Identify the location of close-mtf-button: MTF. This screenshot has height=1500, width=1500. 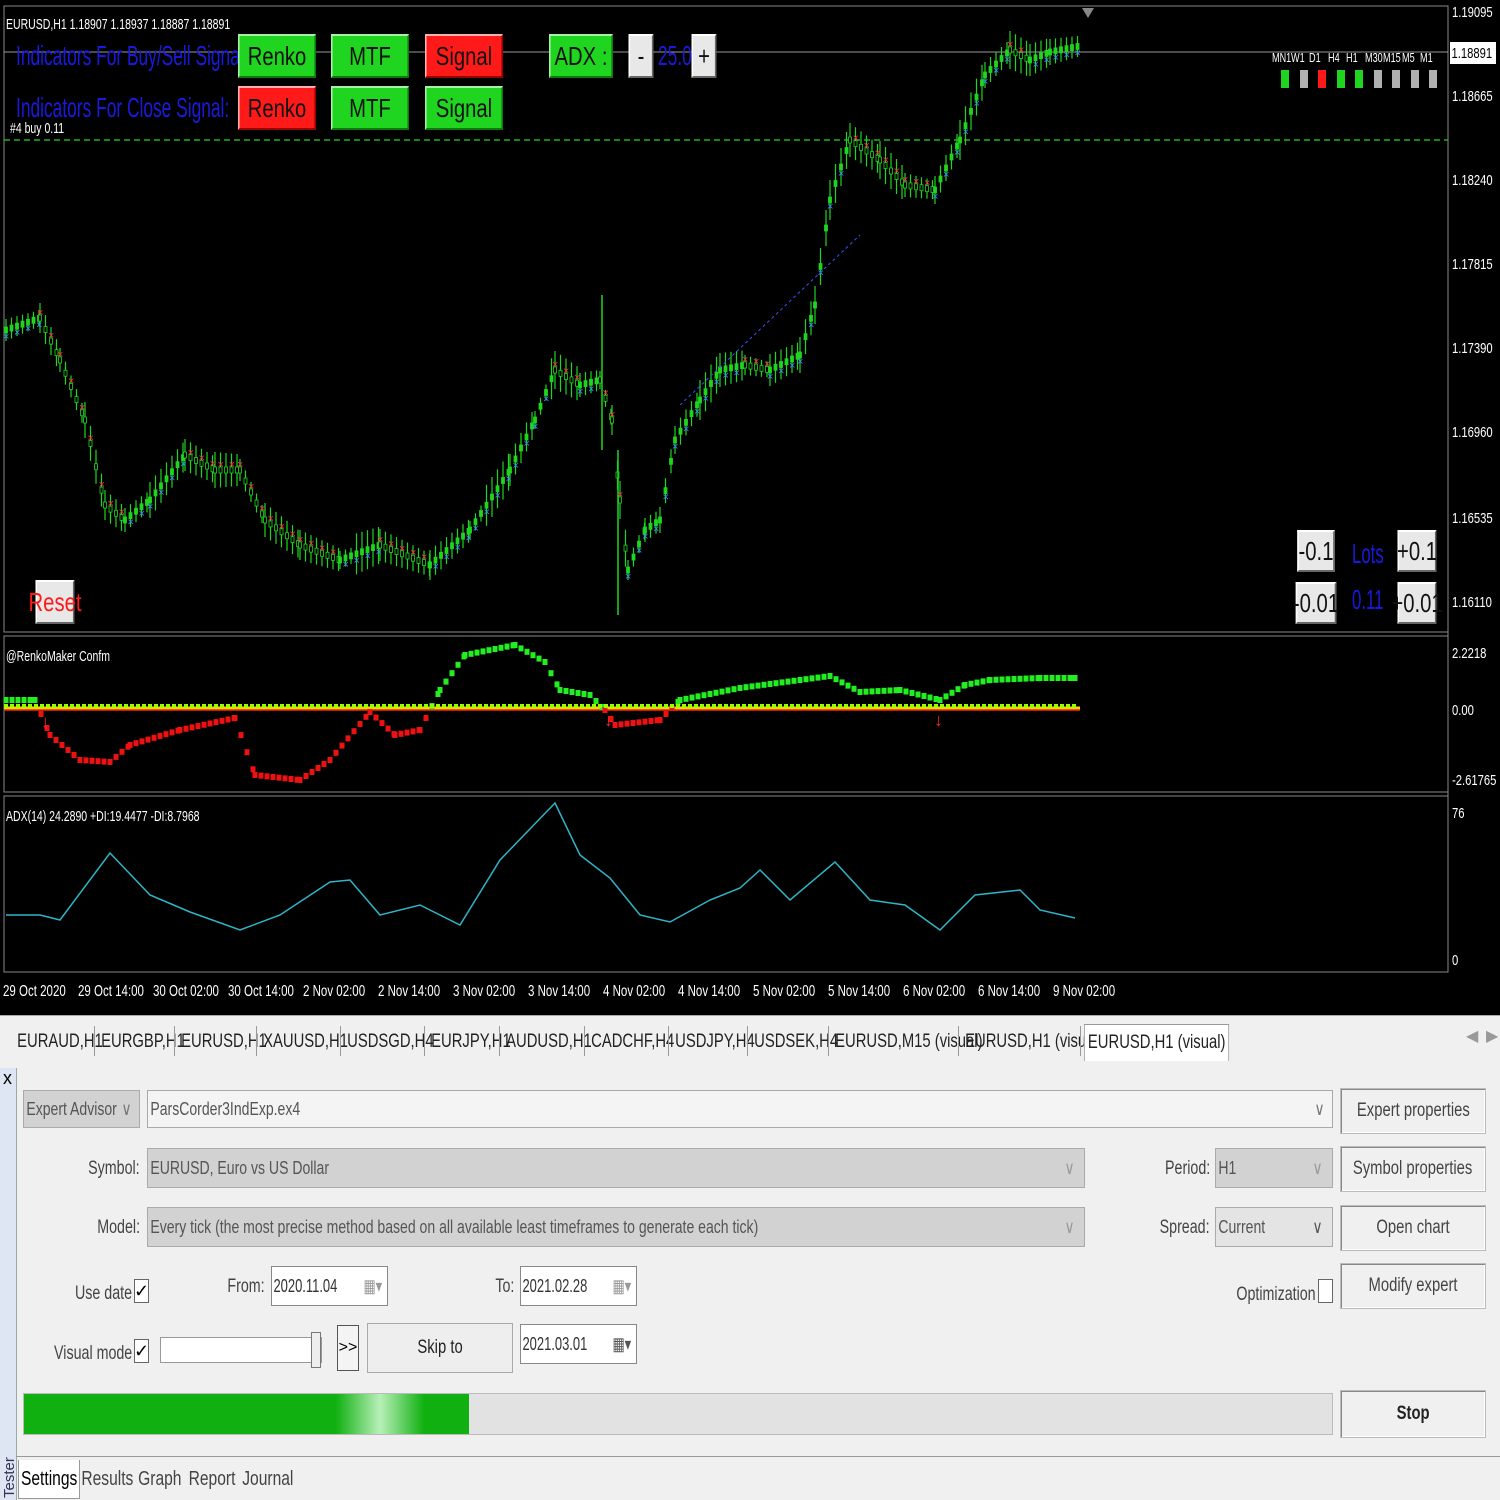
(370, 108).